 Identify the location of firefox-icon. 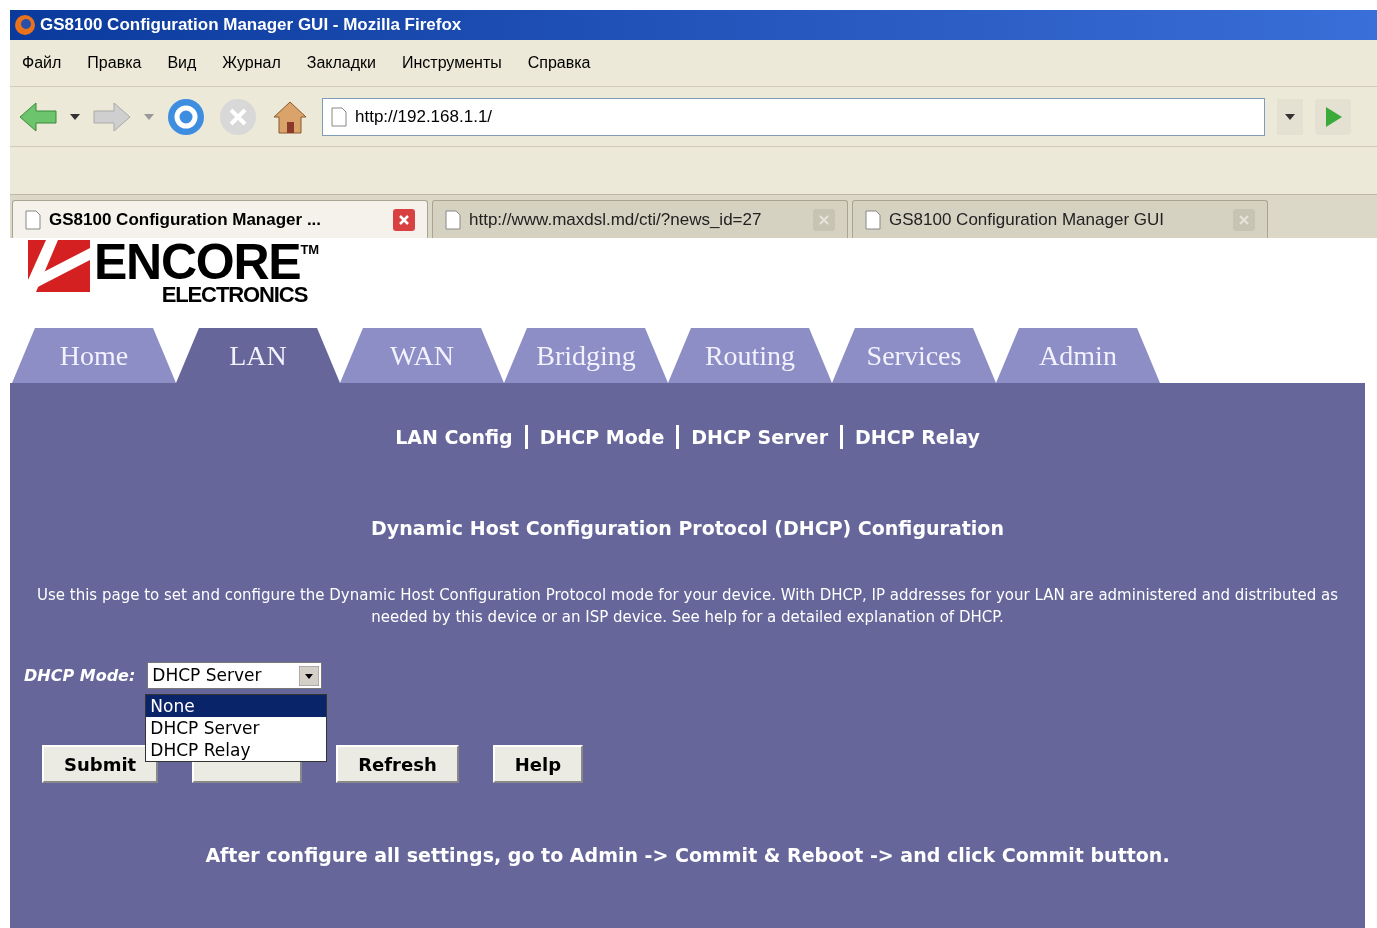
(25, 25).